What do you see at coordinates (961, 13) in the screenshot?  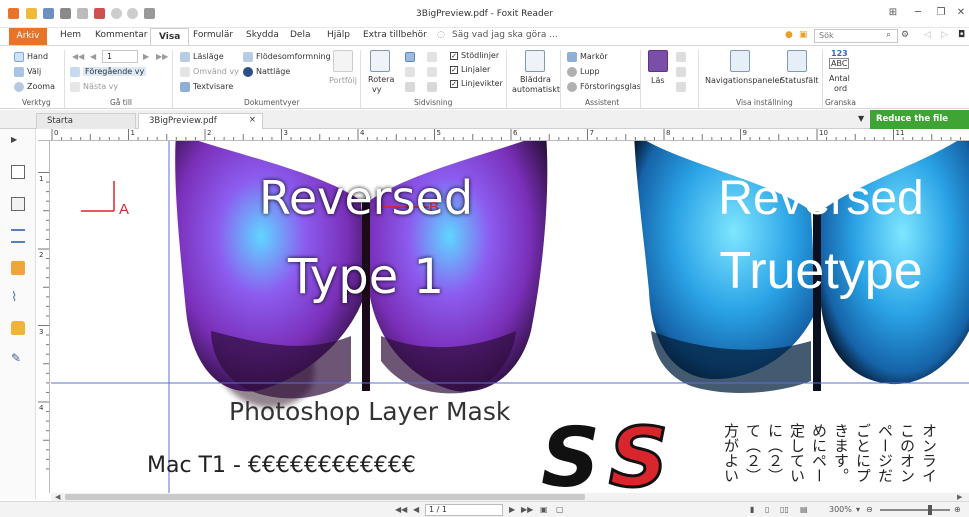 I see `close-window-button: ✕` at bounding box center [961, 13].